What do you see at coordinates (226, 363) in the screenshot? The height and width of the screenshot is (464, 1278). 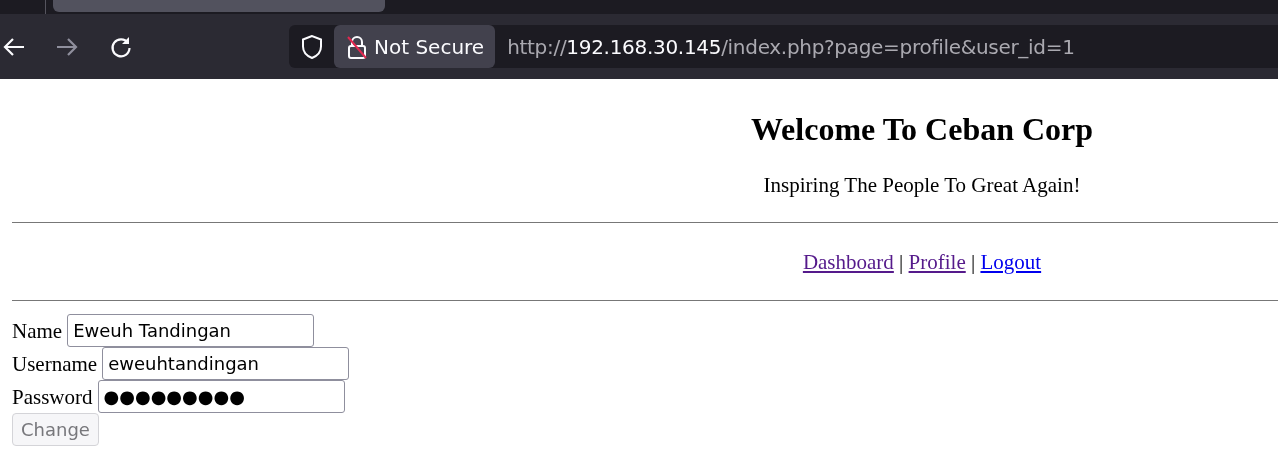 I see `input-field: eweuhtandingan` at bounding box center [226, 363].